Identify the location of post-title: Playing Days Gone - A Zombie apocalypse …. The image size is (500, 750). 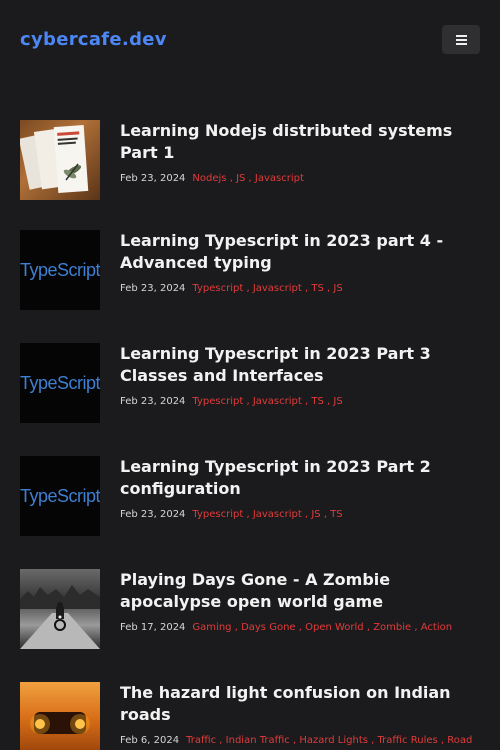
(302, 591).